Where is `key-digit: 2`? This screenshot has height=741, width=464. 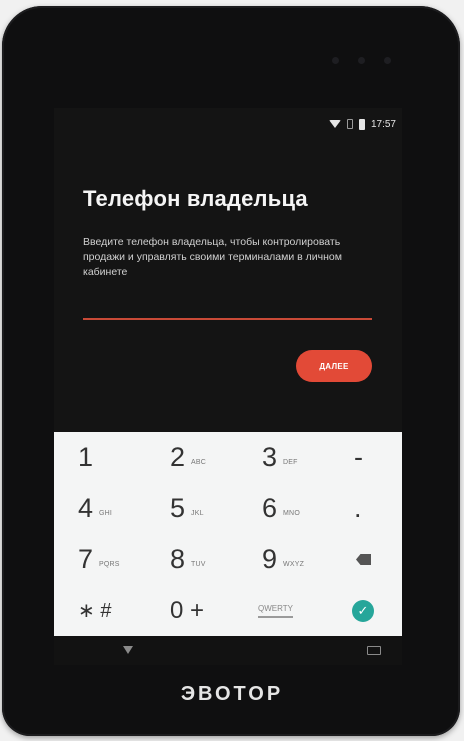 key-digit: 2 is located at coordinates (178, 457).